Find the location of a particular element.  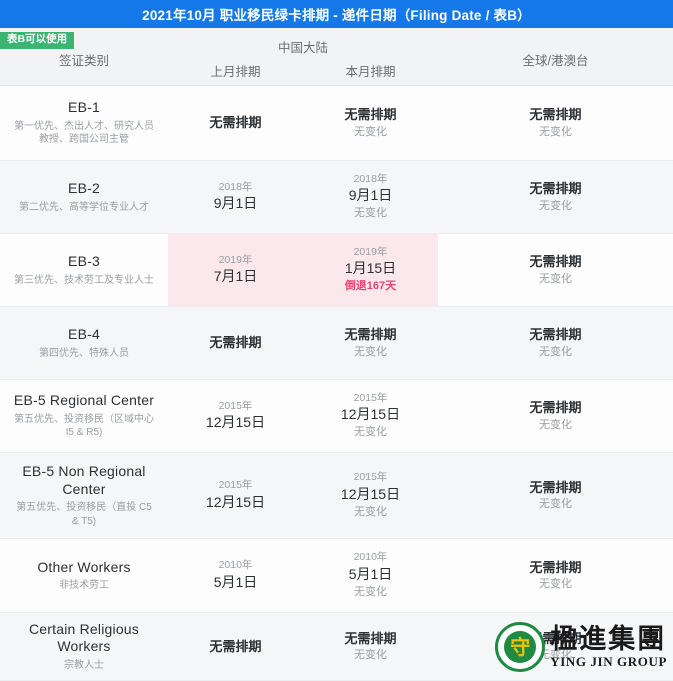

column-header-current-month: 本月排期 is located at coordinates (370, 72).